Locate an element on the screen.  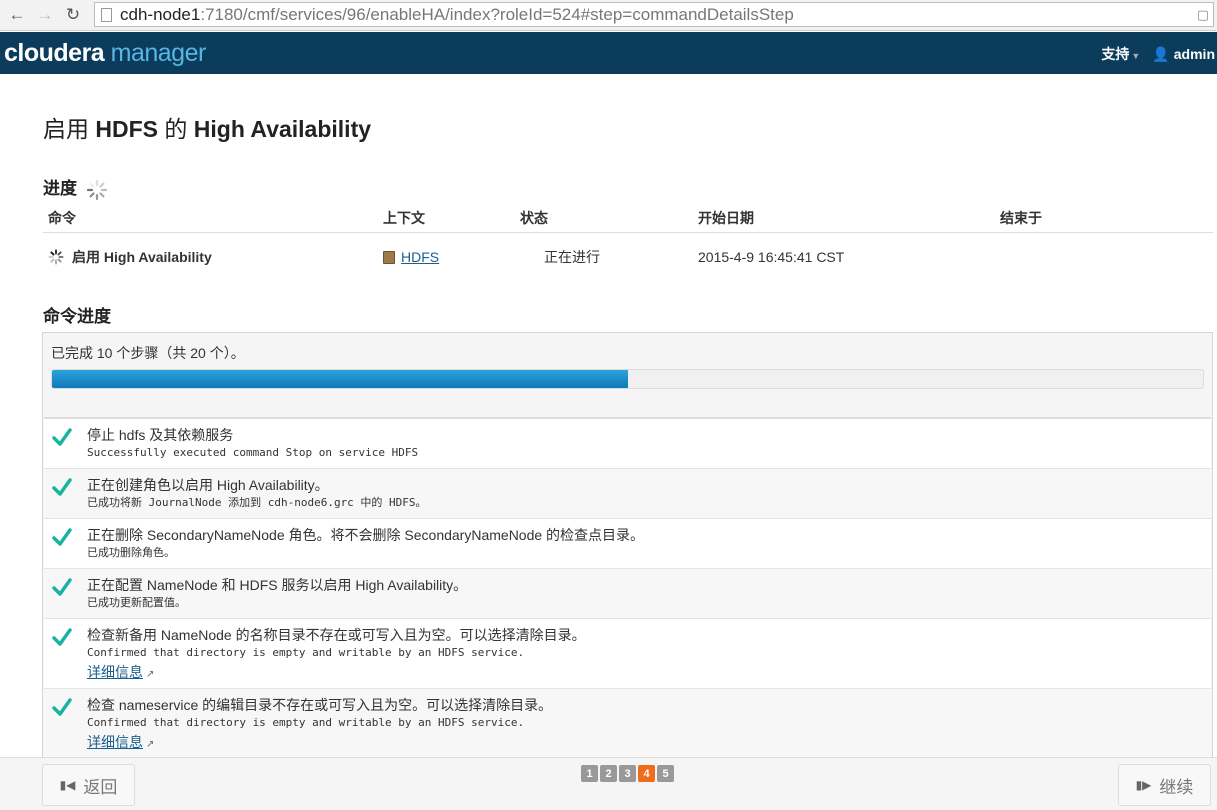
title-feature: High Availability is located at coordinates (282, 129).